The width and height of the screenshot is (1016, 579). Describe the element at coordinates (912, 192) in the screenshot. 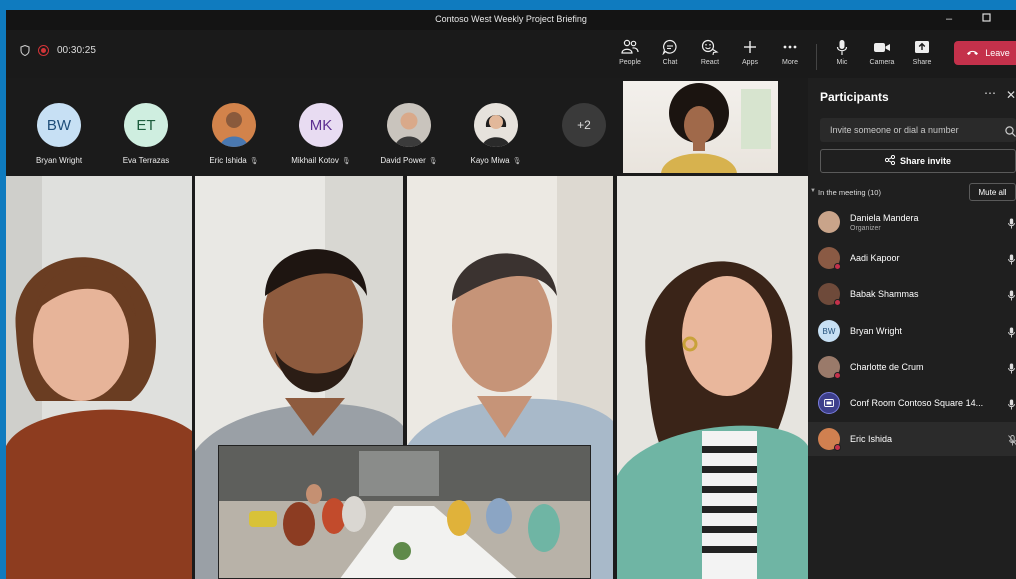

I see `in-meeting-section: ▼ In the meeting (10) Mute all` at that location.